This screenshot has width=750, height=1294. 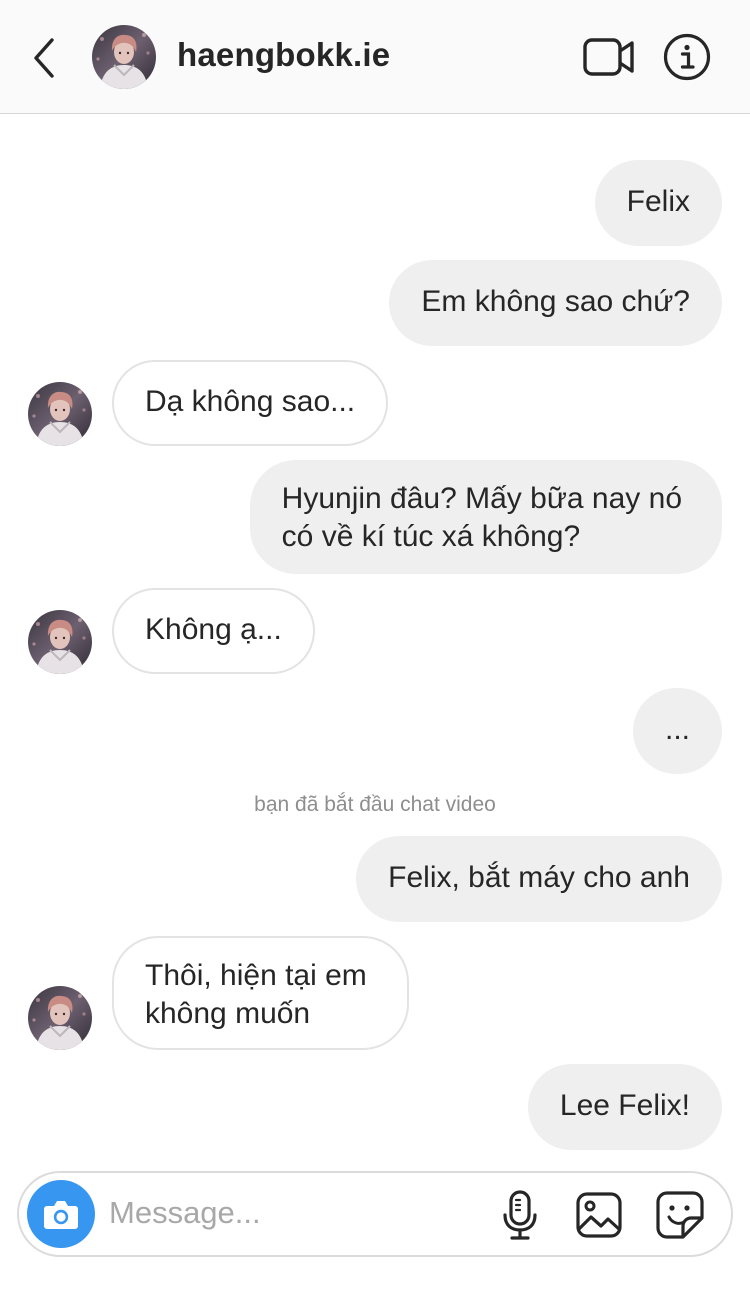 What do you see at coordinates (481, 498) in the screenshot?
I see `message-text: Hyunjin đâu? Mấy bữa nay nó` at bounding box center [481, 498].